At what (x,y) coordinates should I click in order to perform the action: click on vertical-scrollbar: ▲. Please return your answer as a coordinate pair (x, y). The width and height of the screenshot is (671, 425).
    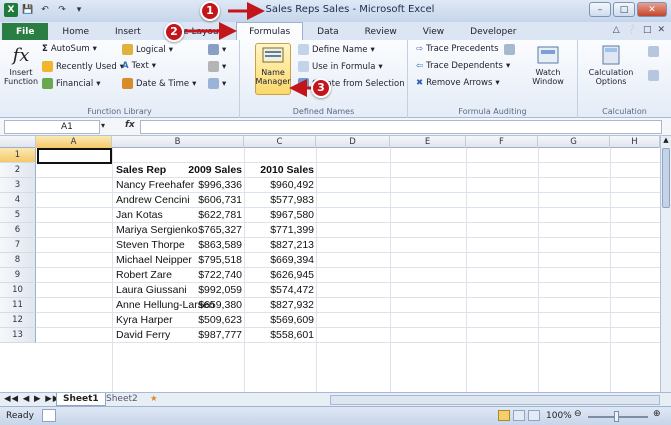
    Looking at the image, I should click on (665, 264).